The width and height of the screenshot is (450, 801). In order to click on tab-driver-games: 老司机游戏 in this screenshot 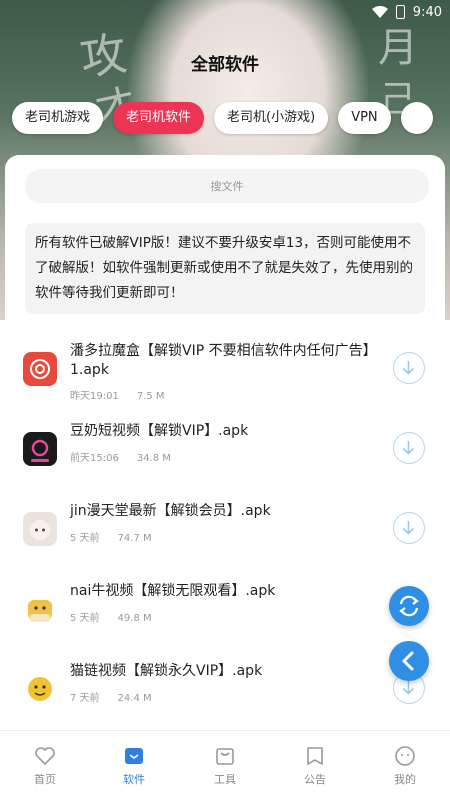, I will do `click(58, 118)`.